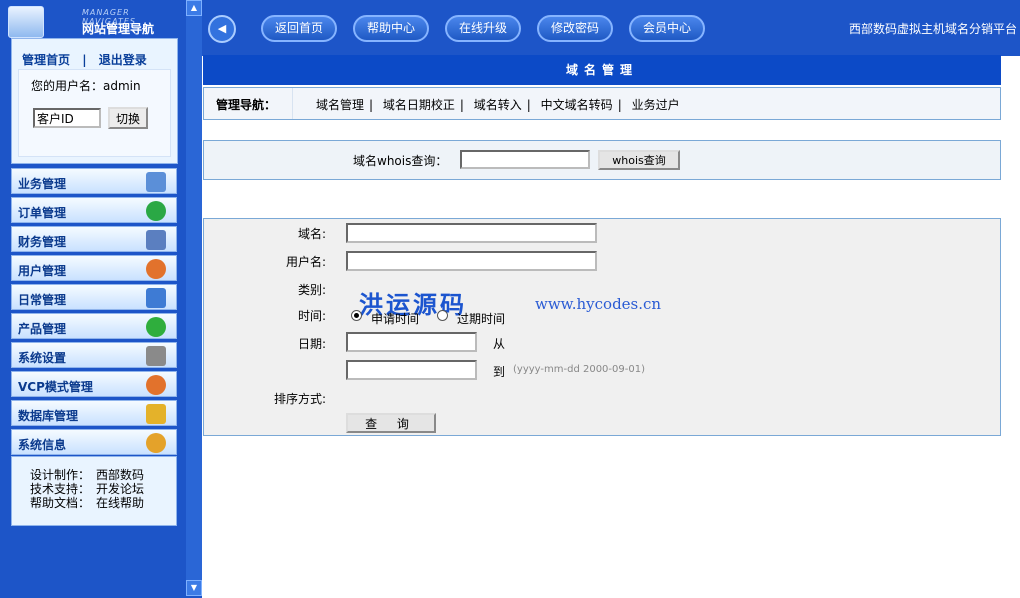 The width and height of the screenshot is (1020, 598). What do you see at coordinates (123, 60) in the screenshot?
I see `logout-link: 退出登录` at bounding box center [123, 60].